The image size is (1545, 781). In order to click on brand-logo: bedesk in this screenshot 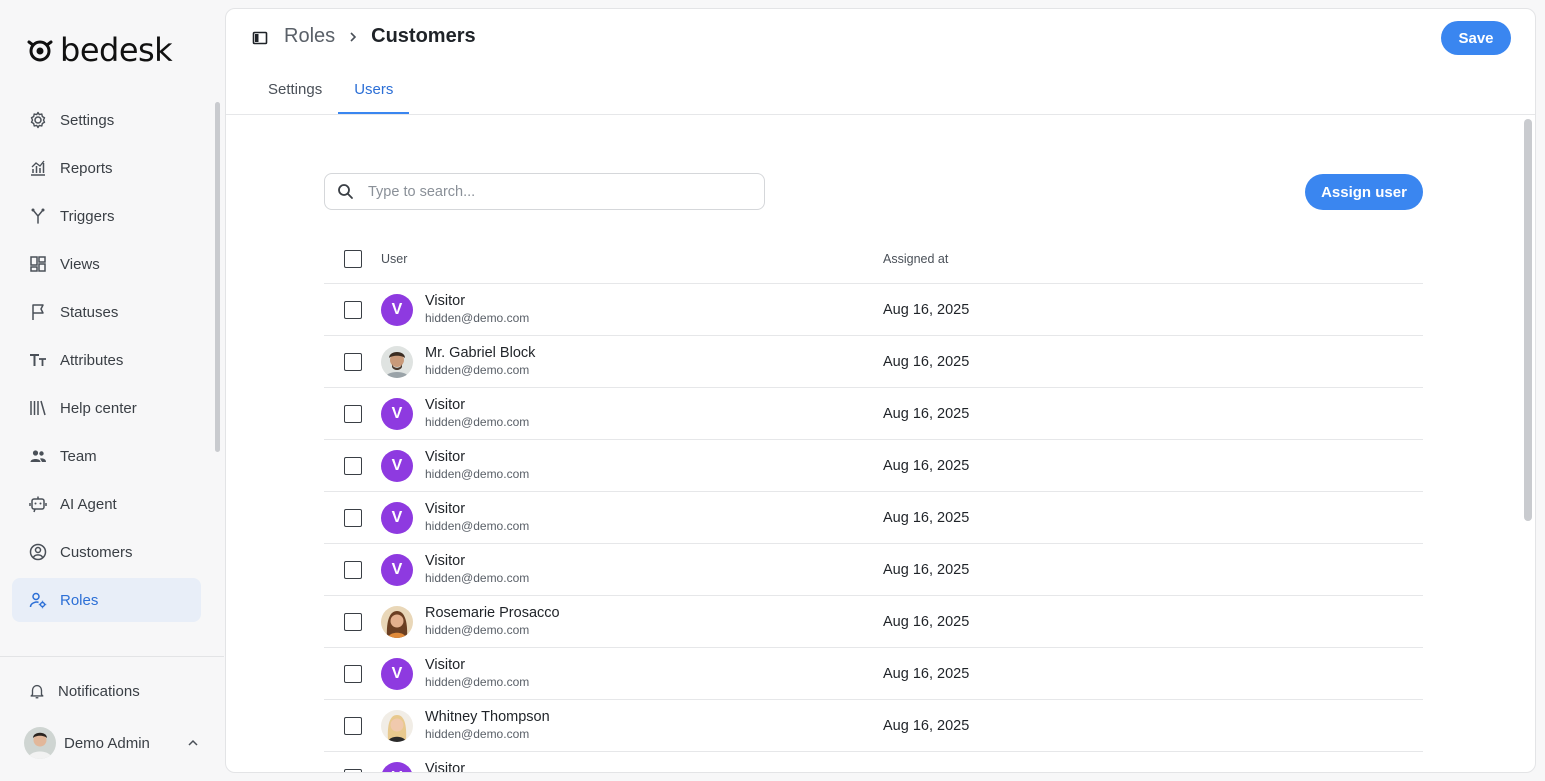, I will do `click(99, 50)`.